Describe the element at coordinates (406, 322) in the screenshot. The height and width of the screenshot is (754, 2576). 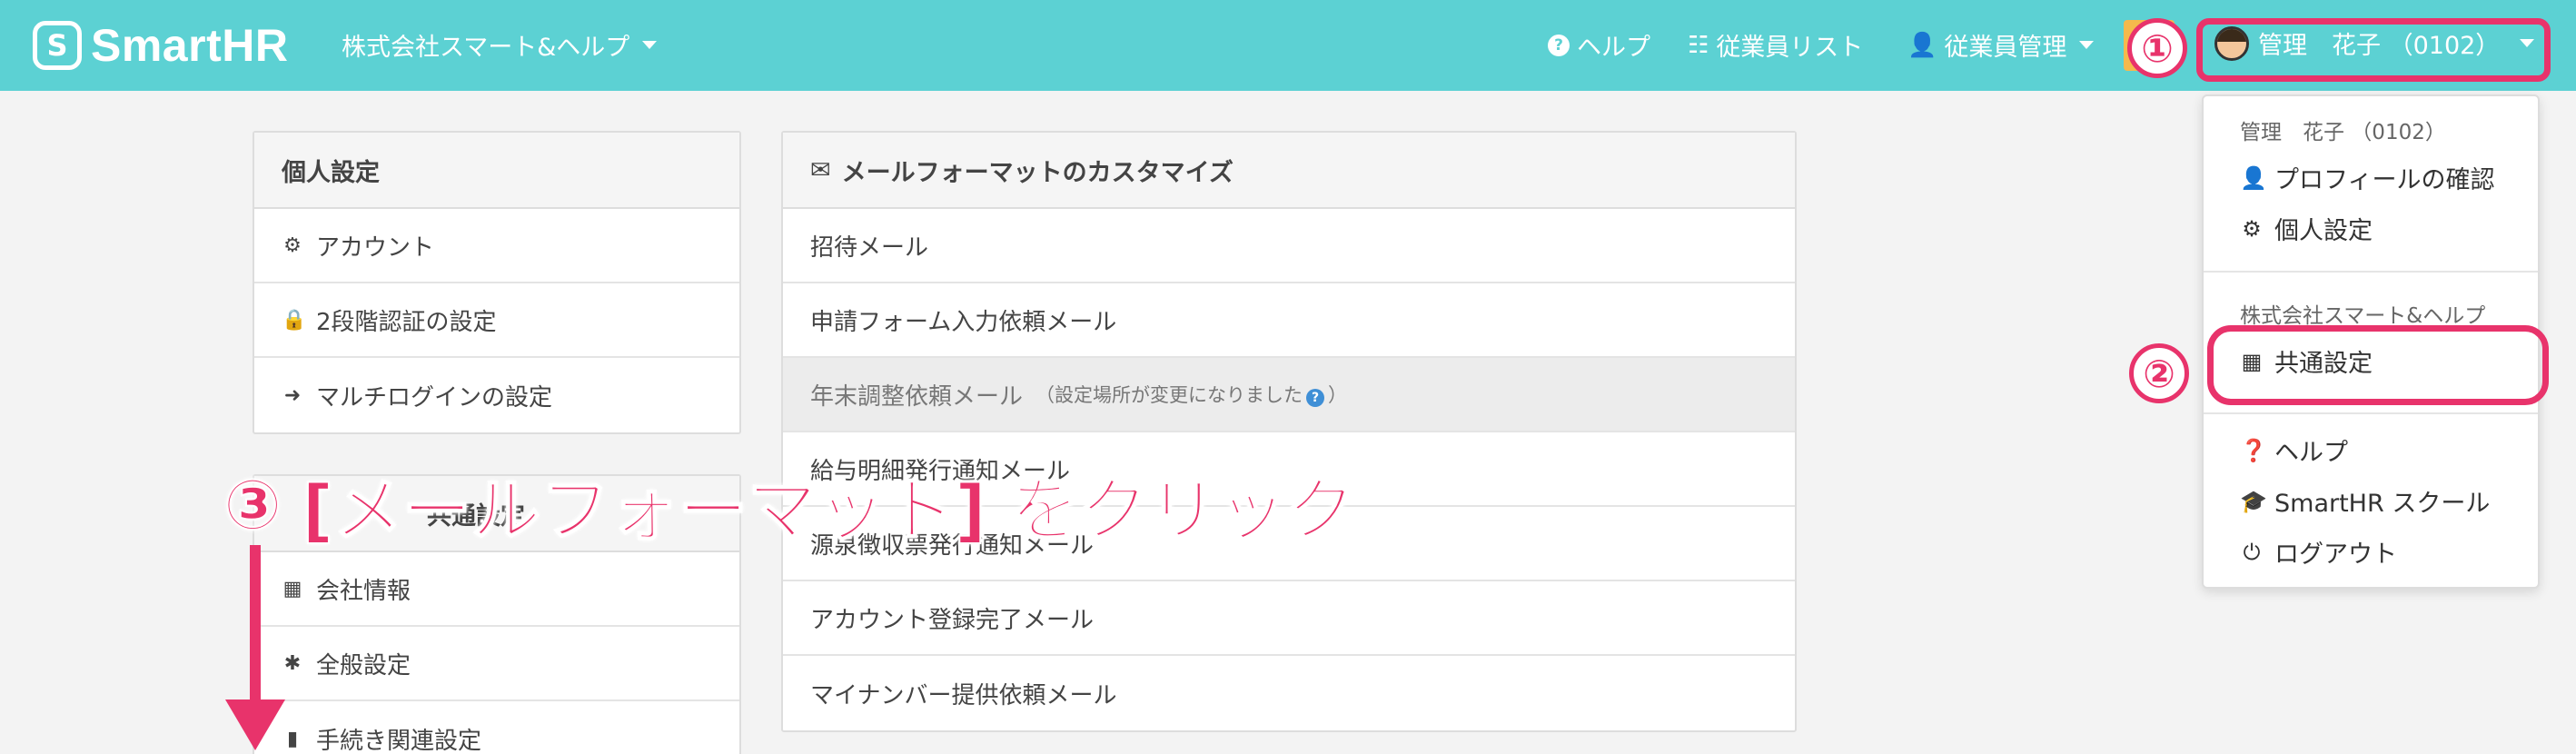
I see `menu-two-factor-label: 2段階認証の設定` at that location.